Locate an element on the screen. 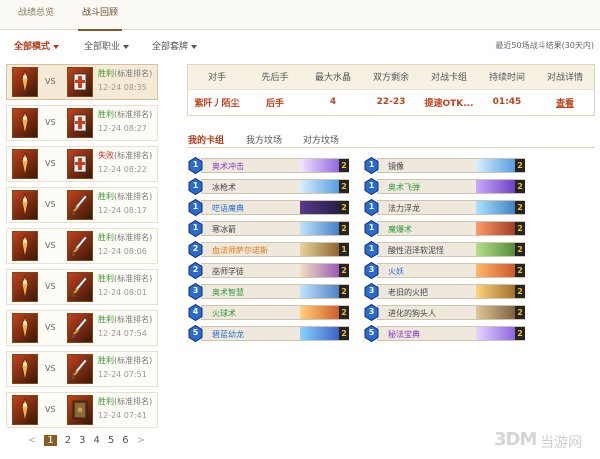 The height and width of the screenshot is (459, 600). mana-crystal-icon: 2 is located at coordinates (195, 270).